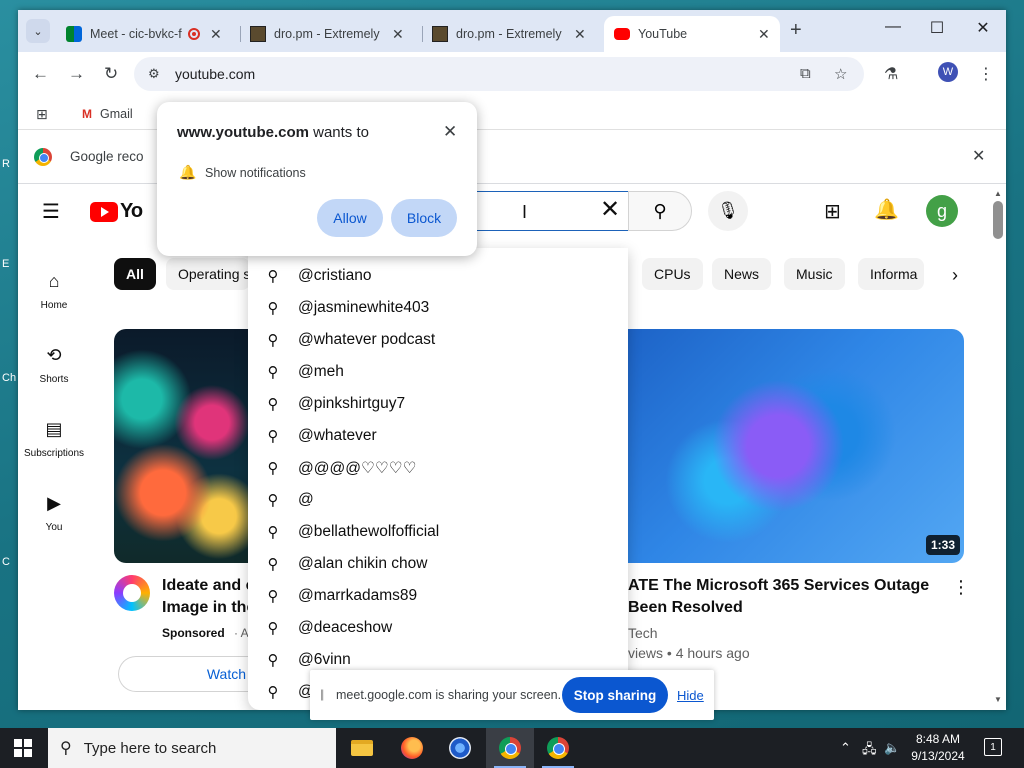 Image resolution: width=1024 pixels, height=768 pixels. Describe the element at coordinates (107, 114) in the screenshot. I see `bookmark-gmail: M Gmail` at that location.